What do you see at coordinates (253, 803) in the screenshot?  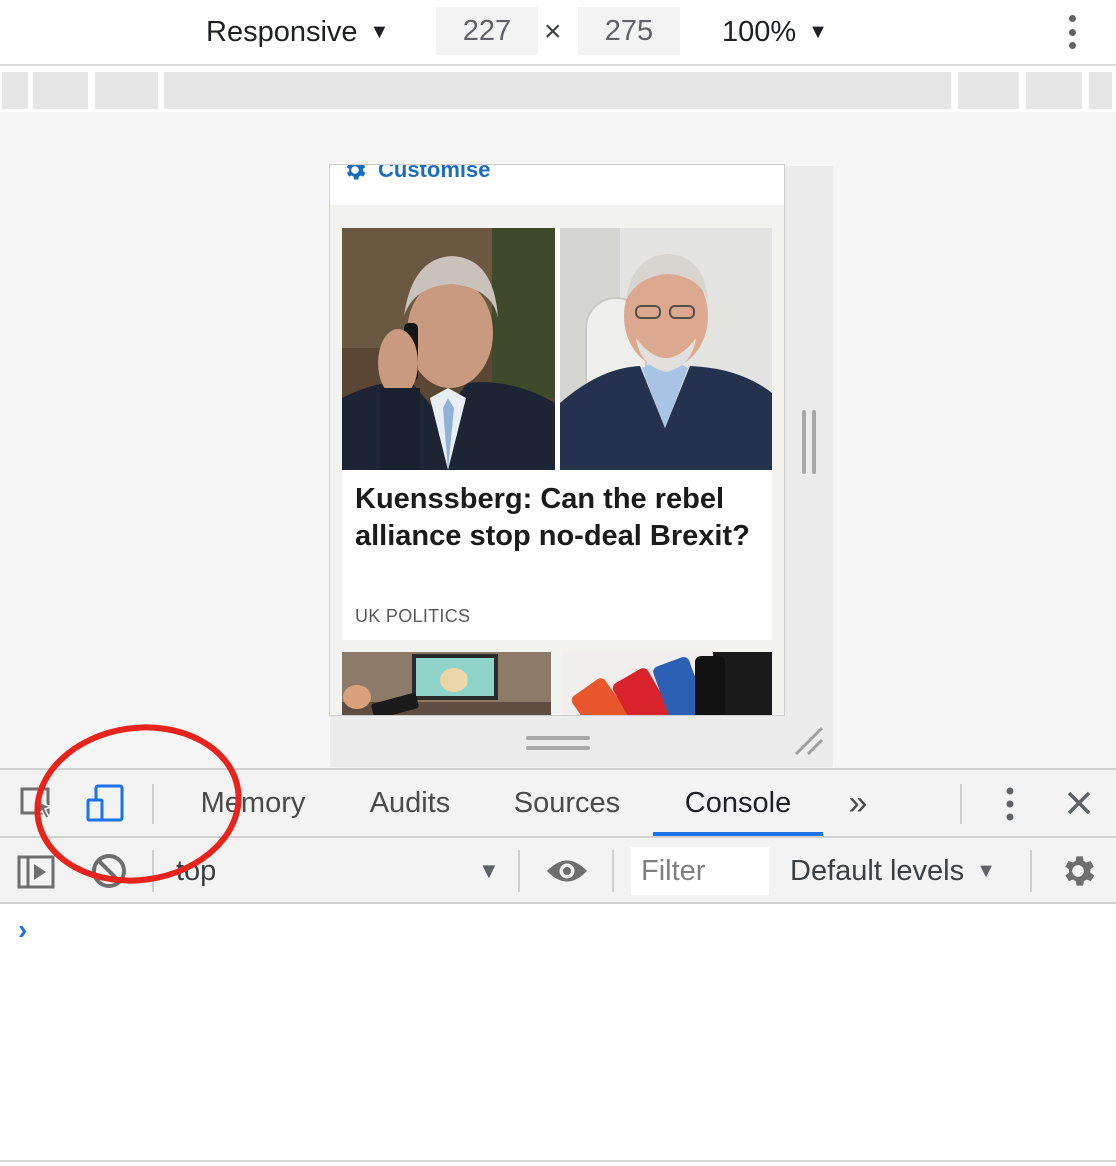 I see `tab-memory: Memory` at bounding box center [253, 803].